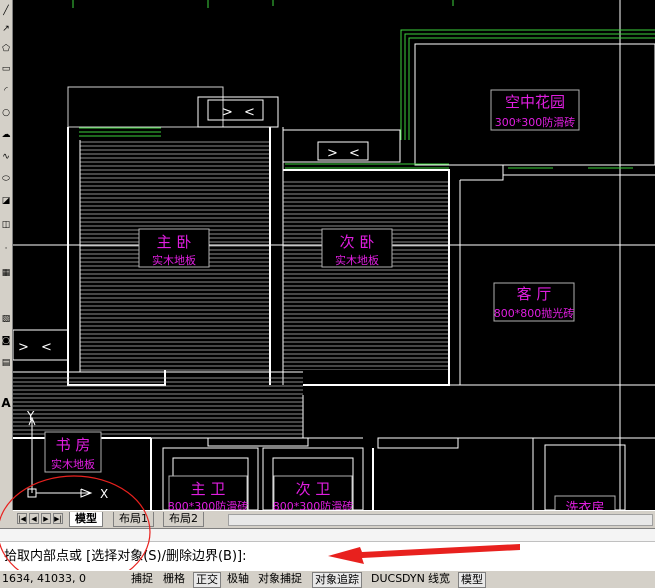 The height and width of the screenshot is (588, 655). Describe the element at coordinates (158, 405) in the screenshot. I see `study-floor` at that location.